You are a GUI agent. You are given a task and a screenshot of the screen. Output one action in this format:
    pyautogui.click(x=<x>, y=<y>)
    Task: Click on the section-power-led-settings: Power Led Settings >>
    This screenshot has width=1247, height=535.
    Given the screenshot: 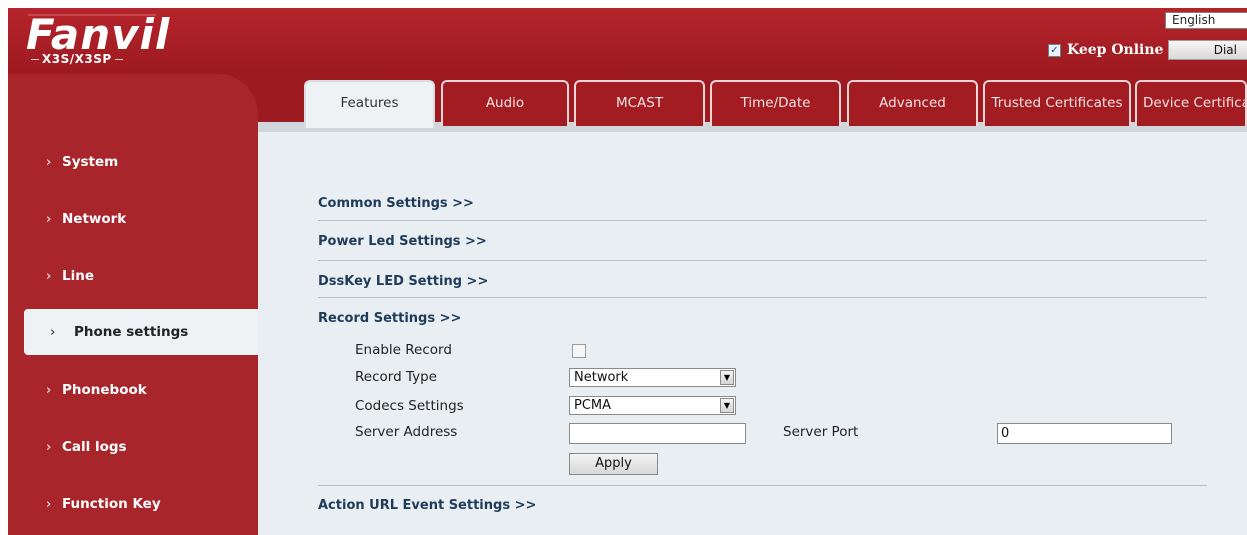 What is the action you would take?
    pyautogui.click(x=402, y=241)
    